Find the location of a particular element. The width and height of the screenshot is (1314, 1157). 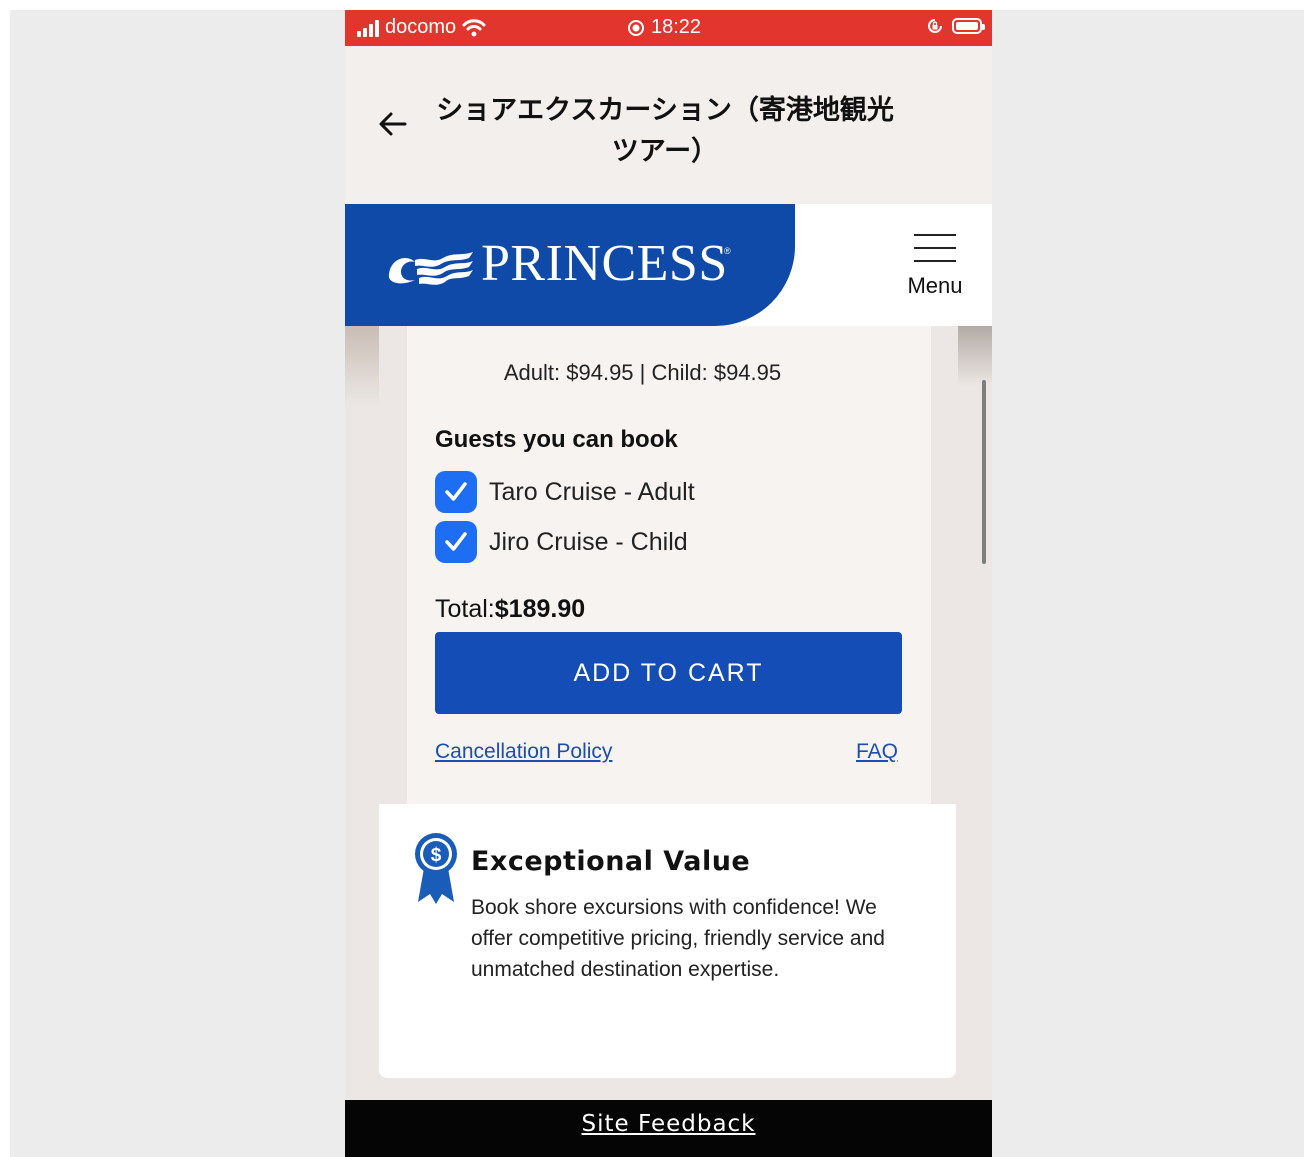

signal-icon is located at coordinates (368, 28).